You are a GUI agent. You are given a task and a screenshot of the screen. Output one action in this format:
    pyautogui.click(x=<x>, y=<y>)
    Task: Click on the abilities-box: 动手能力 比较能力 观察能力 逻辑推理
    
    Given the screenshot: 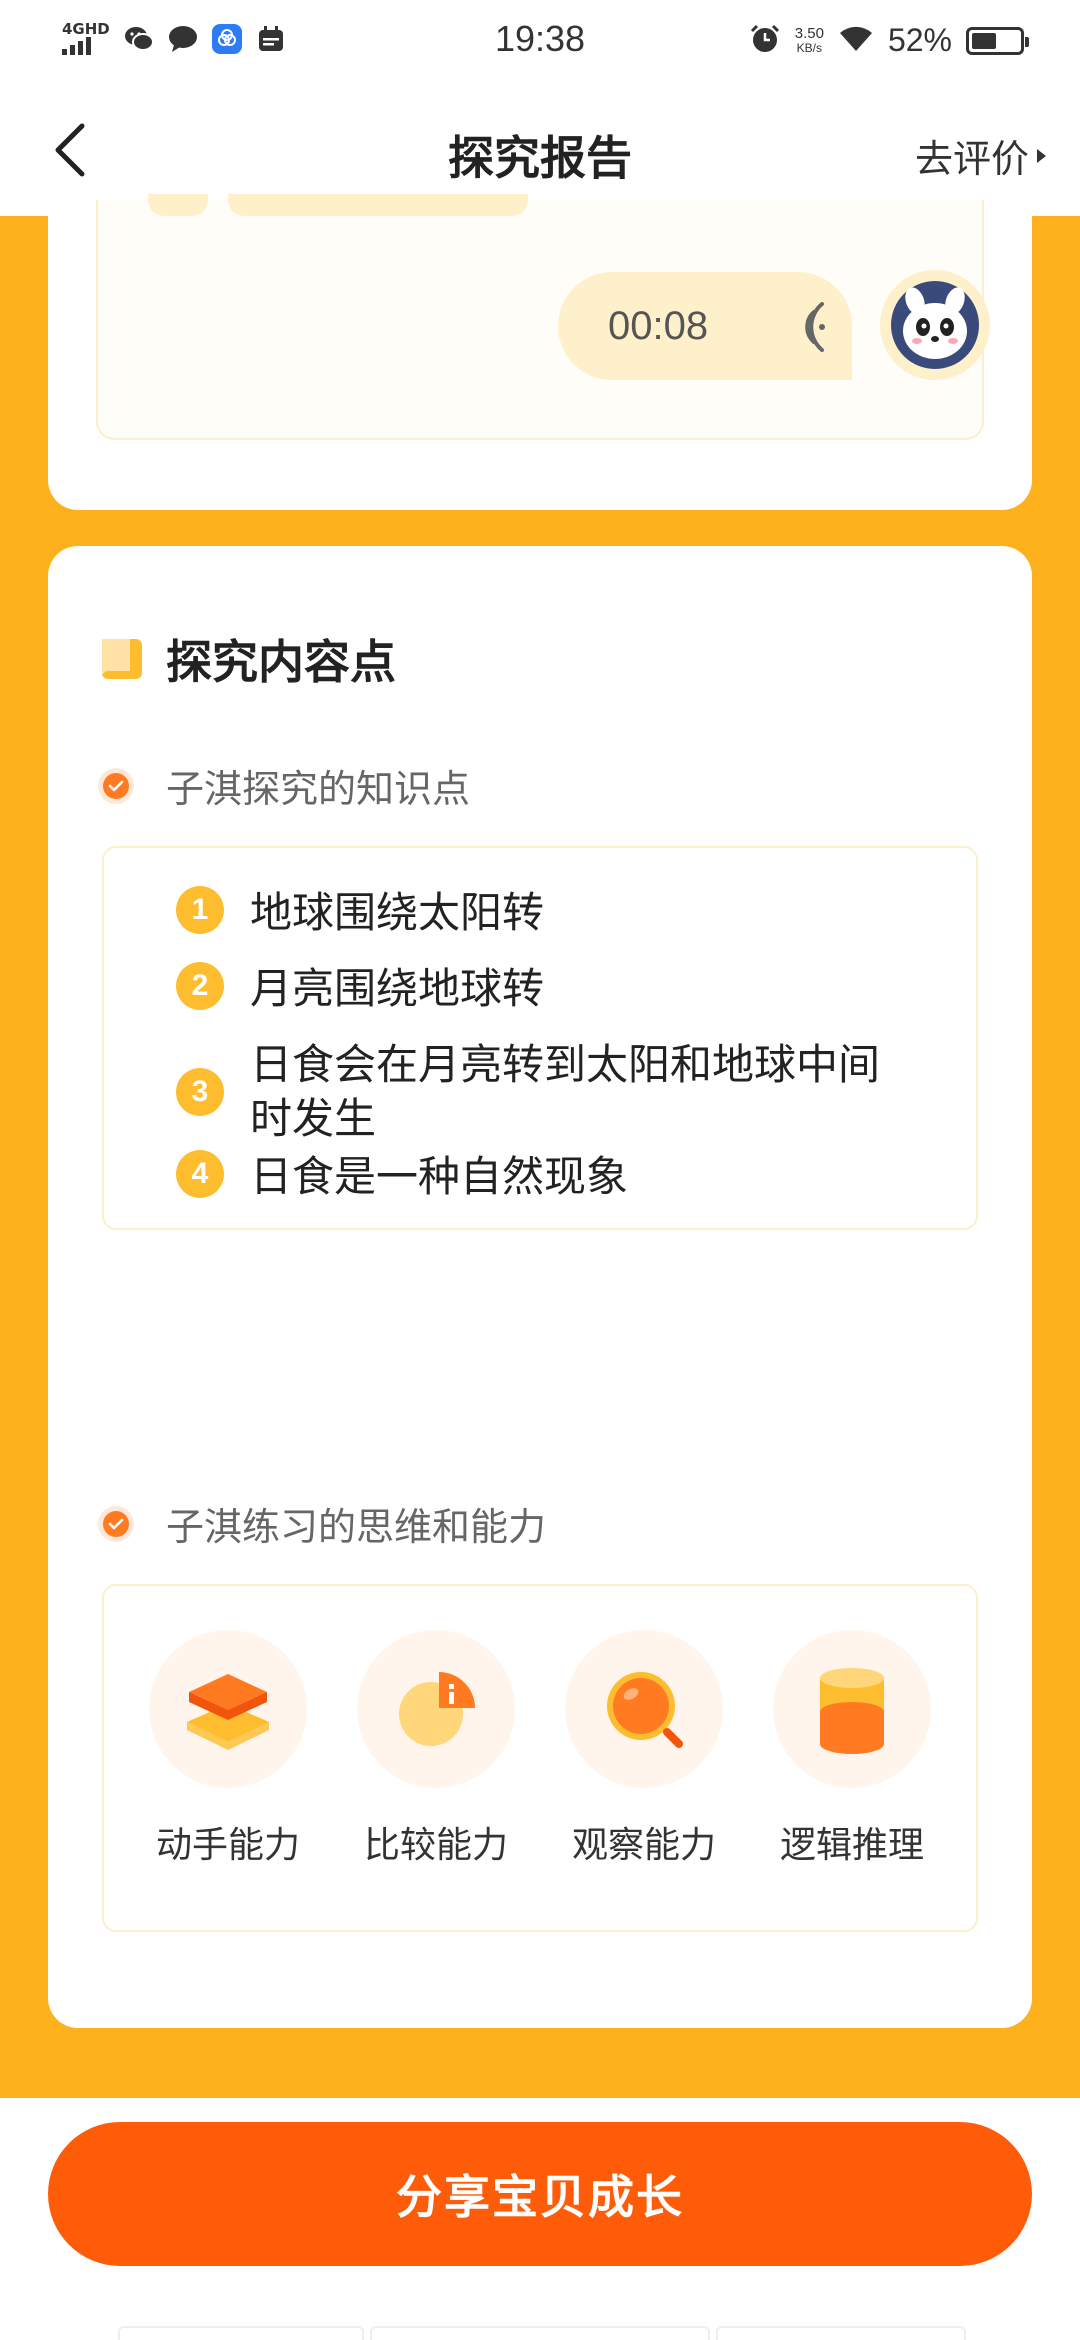 What is the action you would take?
    pyautogui.click(x=540, y=1758)
    